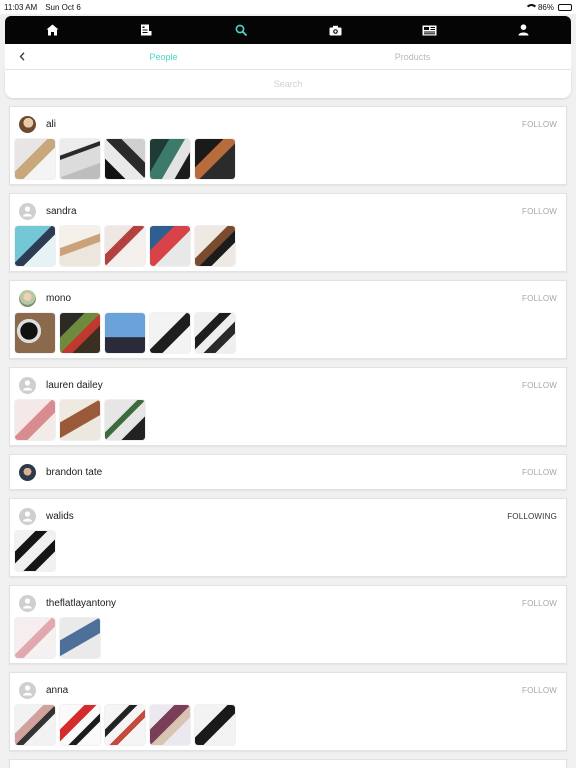 Image resolution: width=576 pixels, height=768 pixels. Describe the element at coordinates (288, 406) in the screenshot. I see `user-card: lauren dailey FOLLOW` at that location.